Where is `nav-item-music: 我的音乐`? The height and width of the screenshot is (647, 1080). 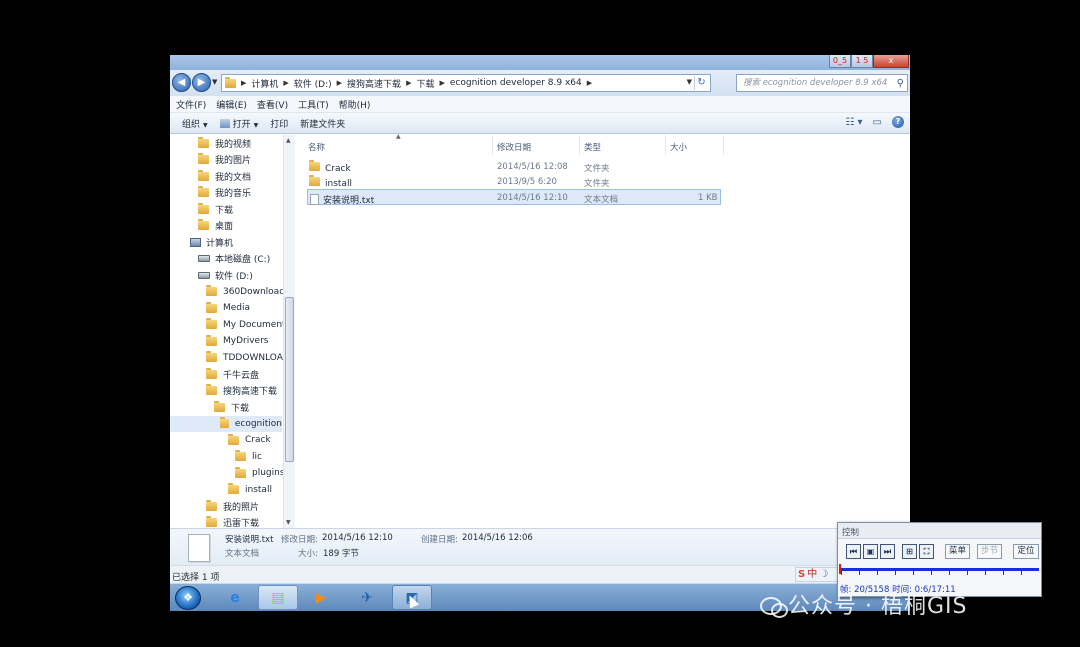
nav-item-music: 我的音乐 is located at coordinates (224, 193).